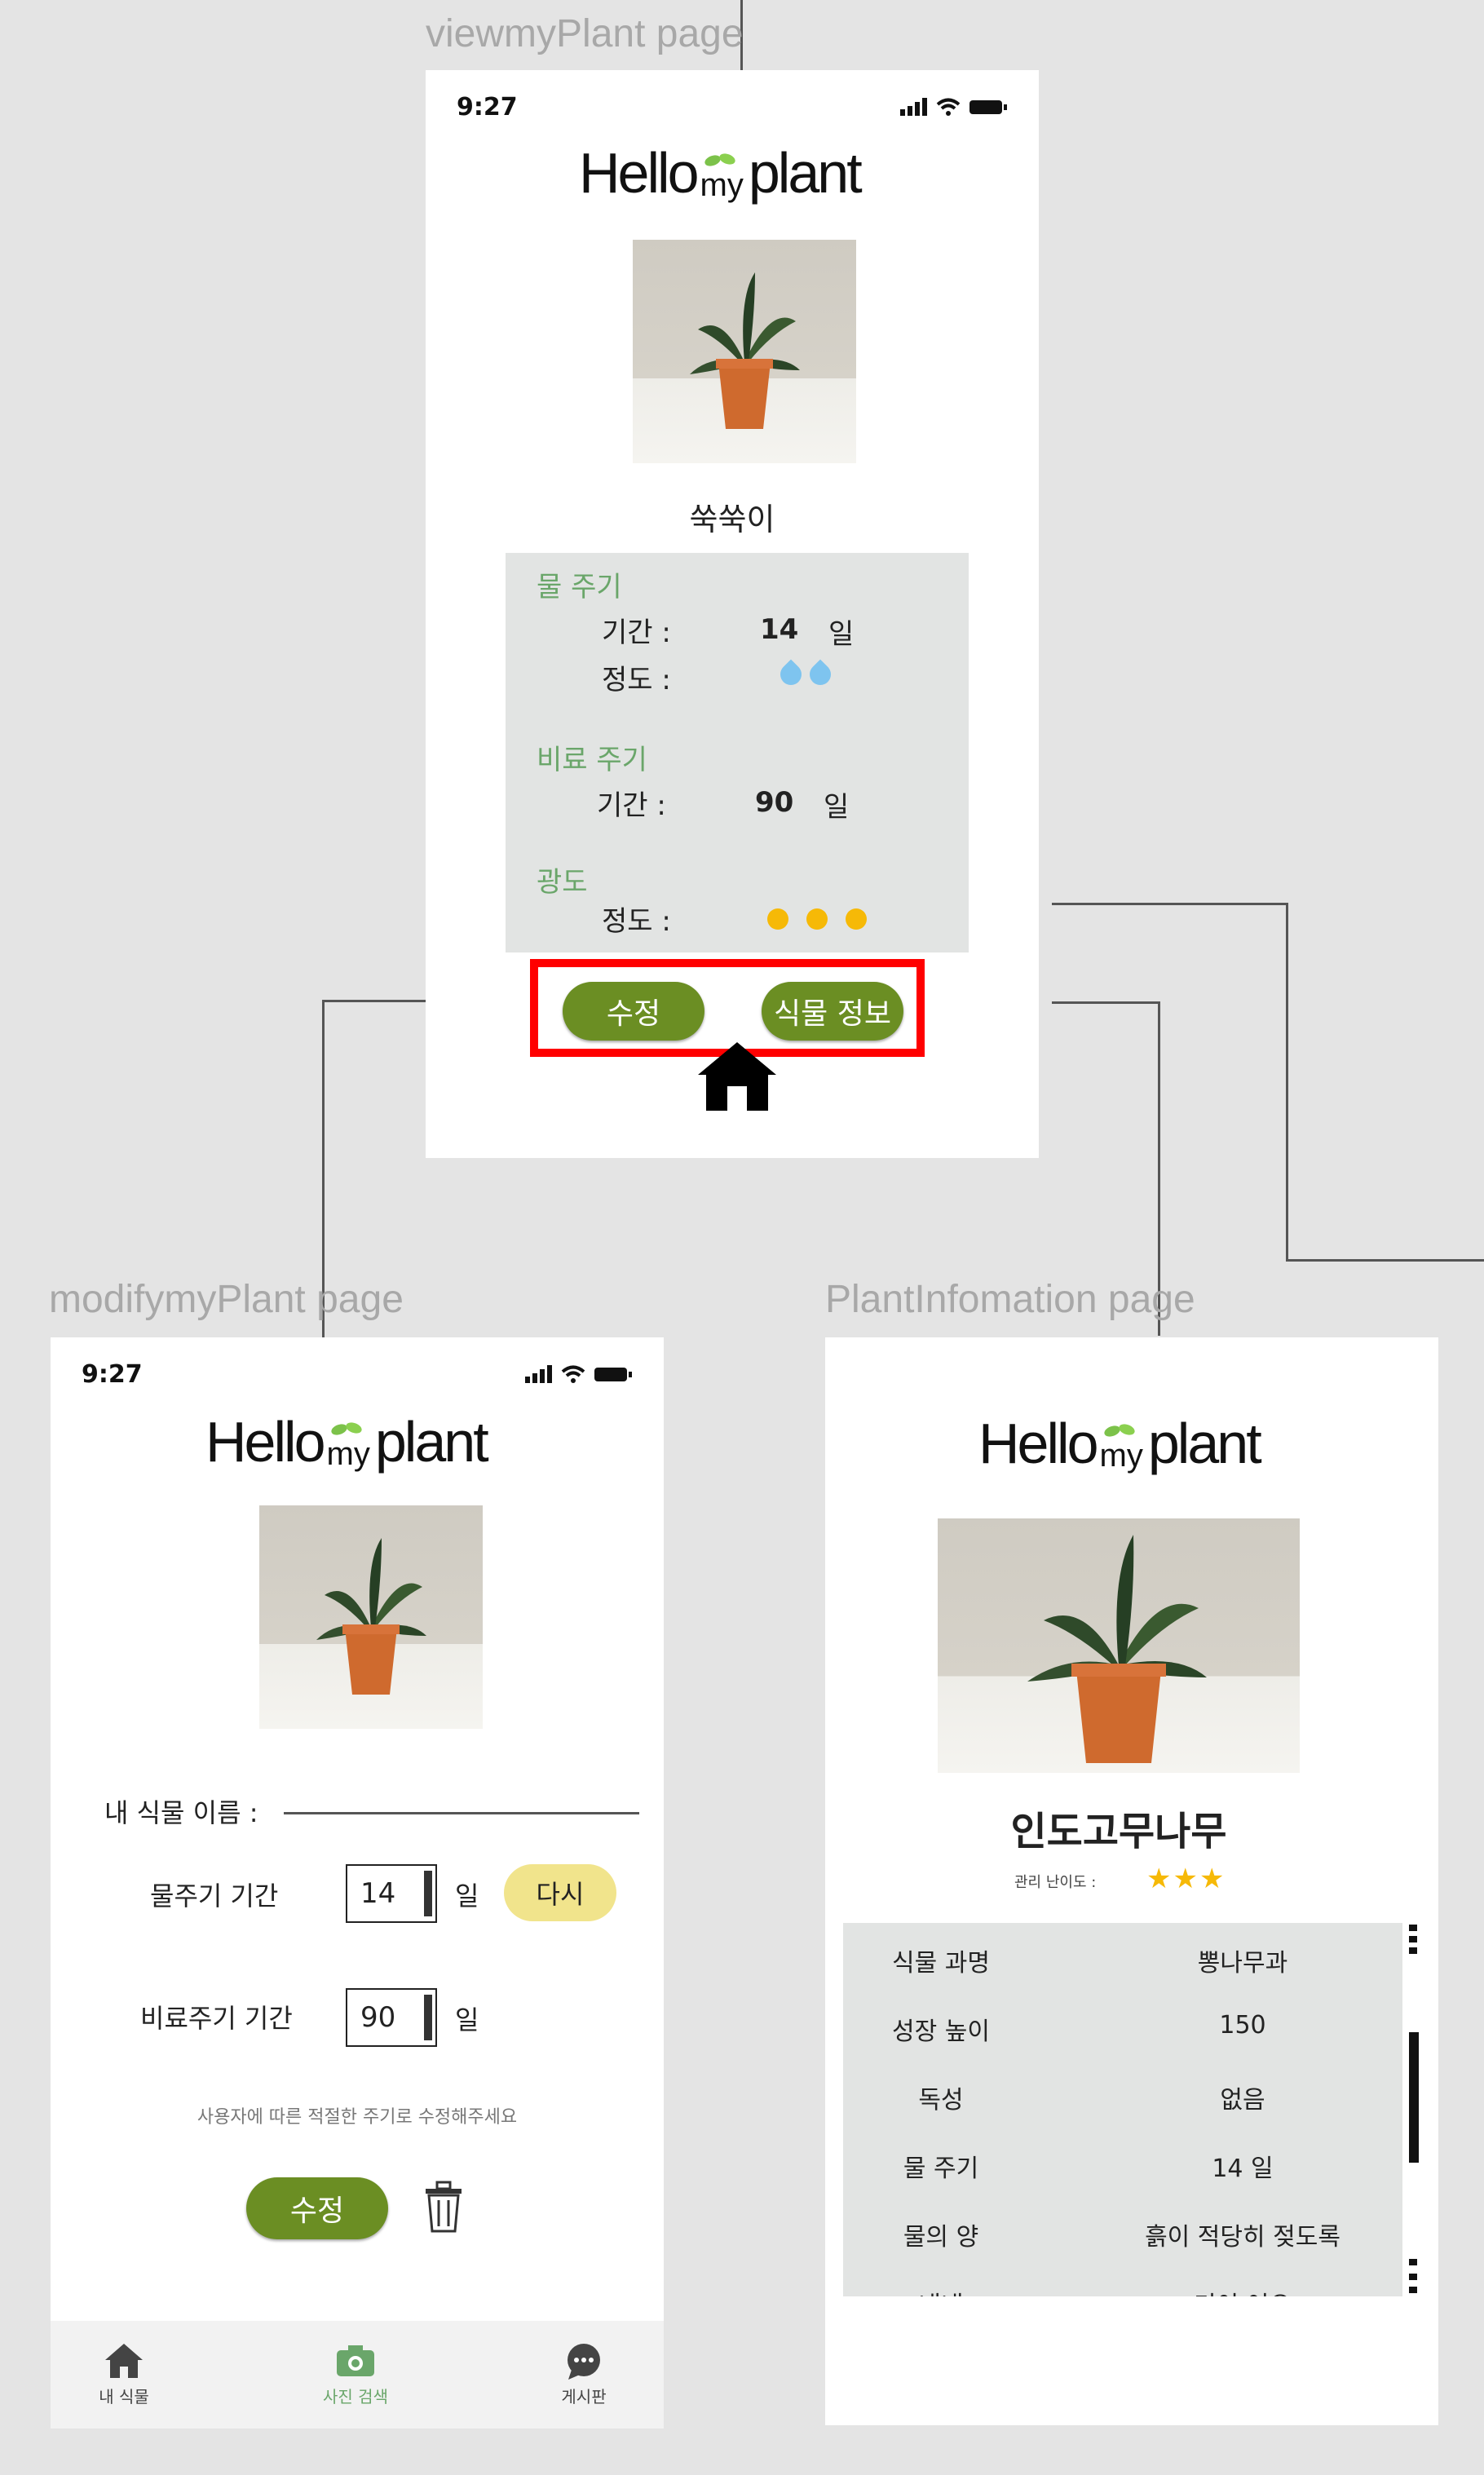 The height and width of the screenshot is (2475, 1484). I want to click on tab-board: 게시판, so click(584, 2374).